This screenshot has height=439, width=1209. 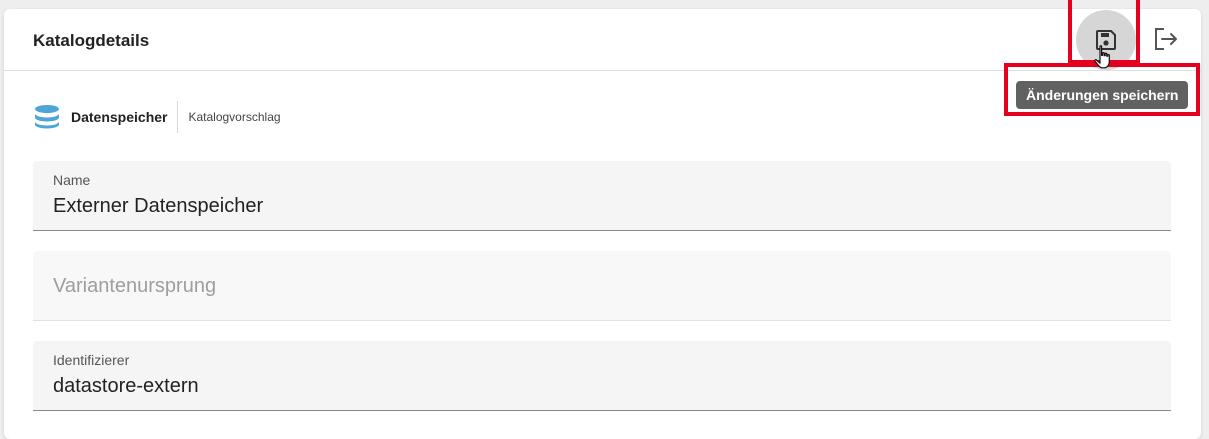 What do you see at coordinates (72, 180) in the screenshot?
I see `name-field-label: Name` at bounding box center [72, 180].